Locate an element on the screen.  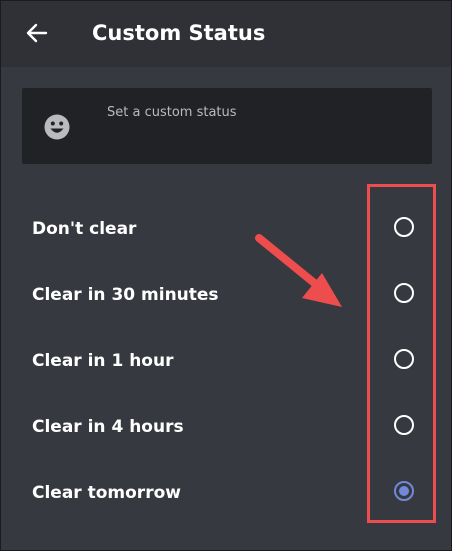
clear-option-label: Don't clear is located at coordinates (84, 229).